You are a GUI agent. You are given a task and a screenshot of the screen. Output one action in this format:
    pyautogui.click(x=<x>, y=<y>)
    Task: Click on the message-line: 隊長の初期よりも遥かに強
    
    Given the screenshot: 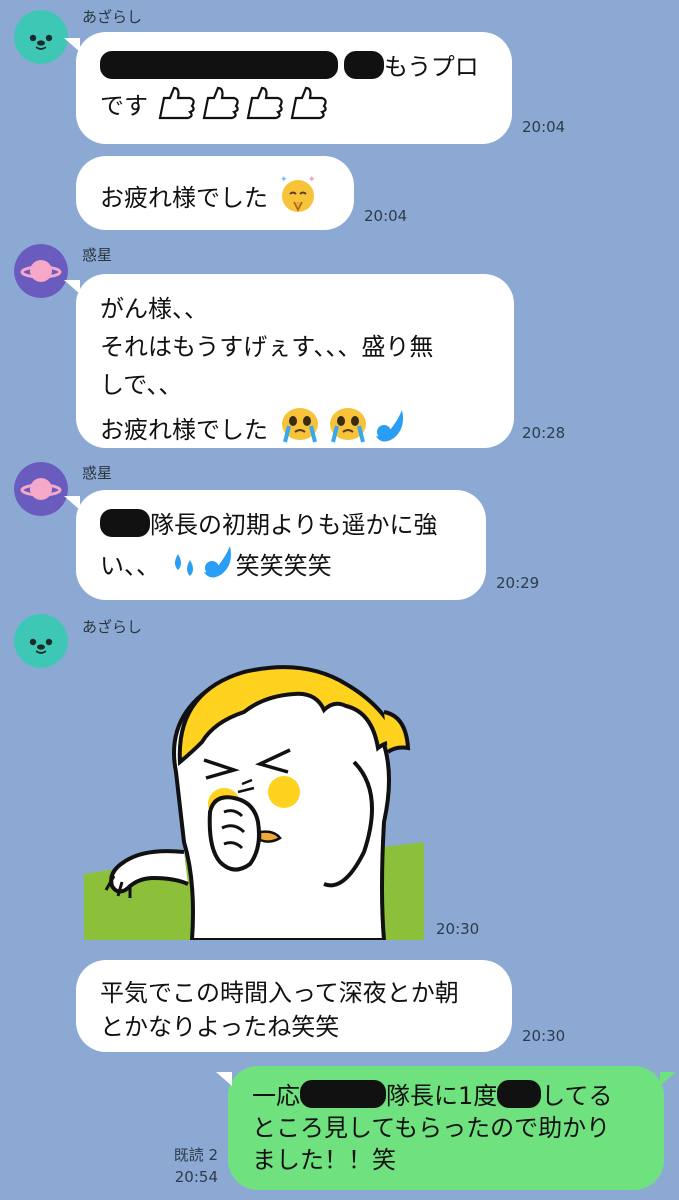 What is the action you would take?
    pyautogui.click(x=282, y=525)
    